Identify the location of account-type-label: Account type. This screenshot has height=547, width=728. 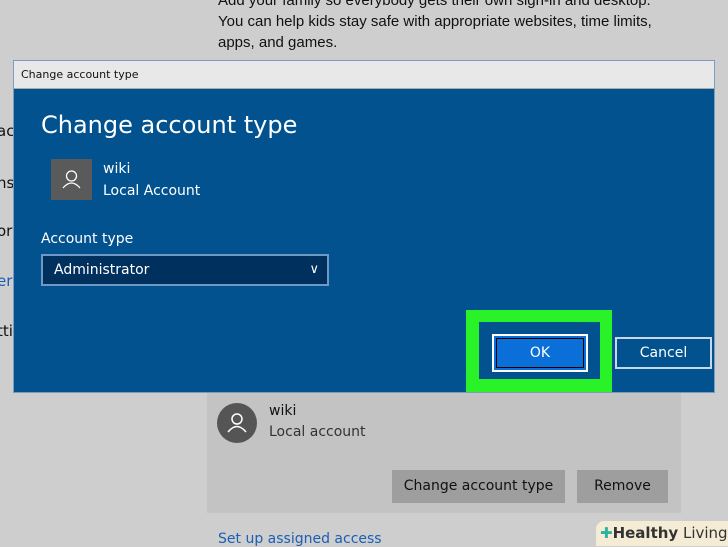
(87, 239).